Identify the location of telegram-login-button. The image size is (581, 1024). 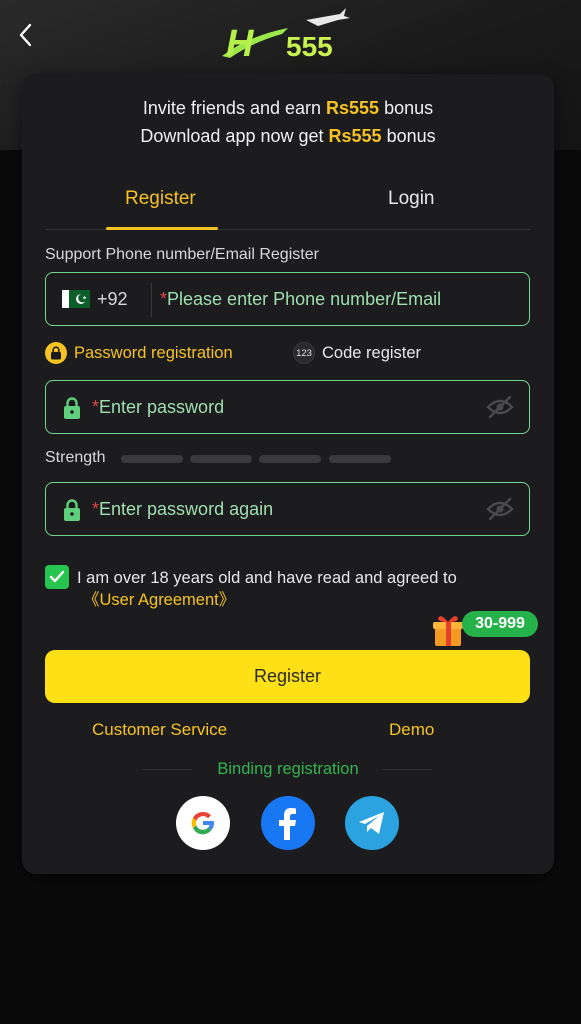
(372, 823).